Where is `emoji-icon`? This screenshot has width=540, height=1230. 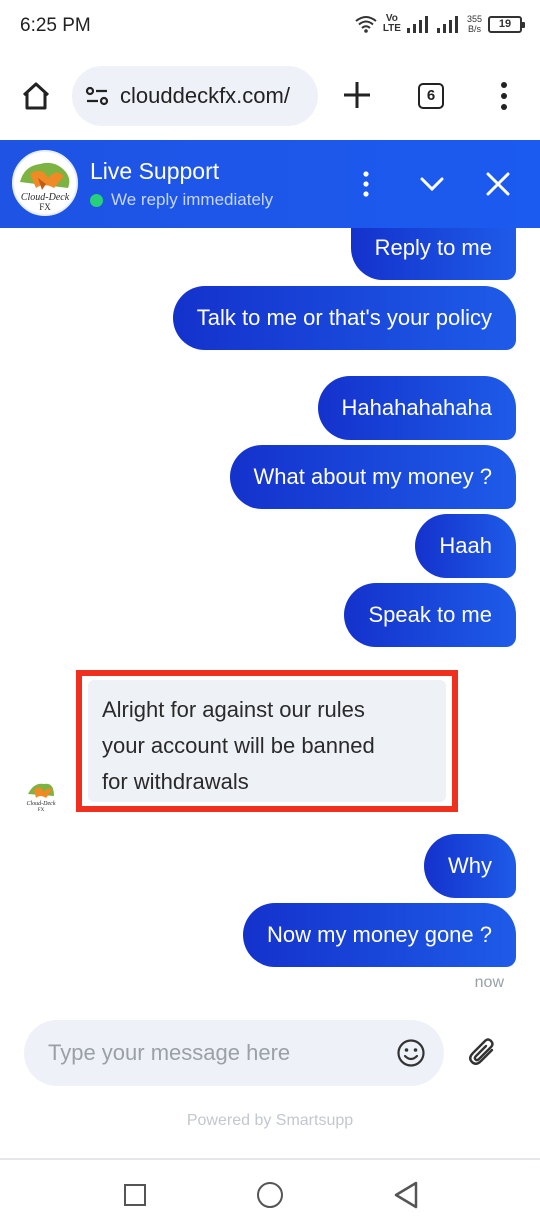
emoji-icon is located at coordinates (411, 1053).